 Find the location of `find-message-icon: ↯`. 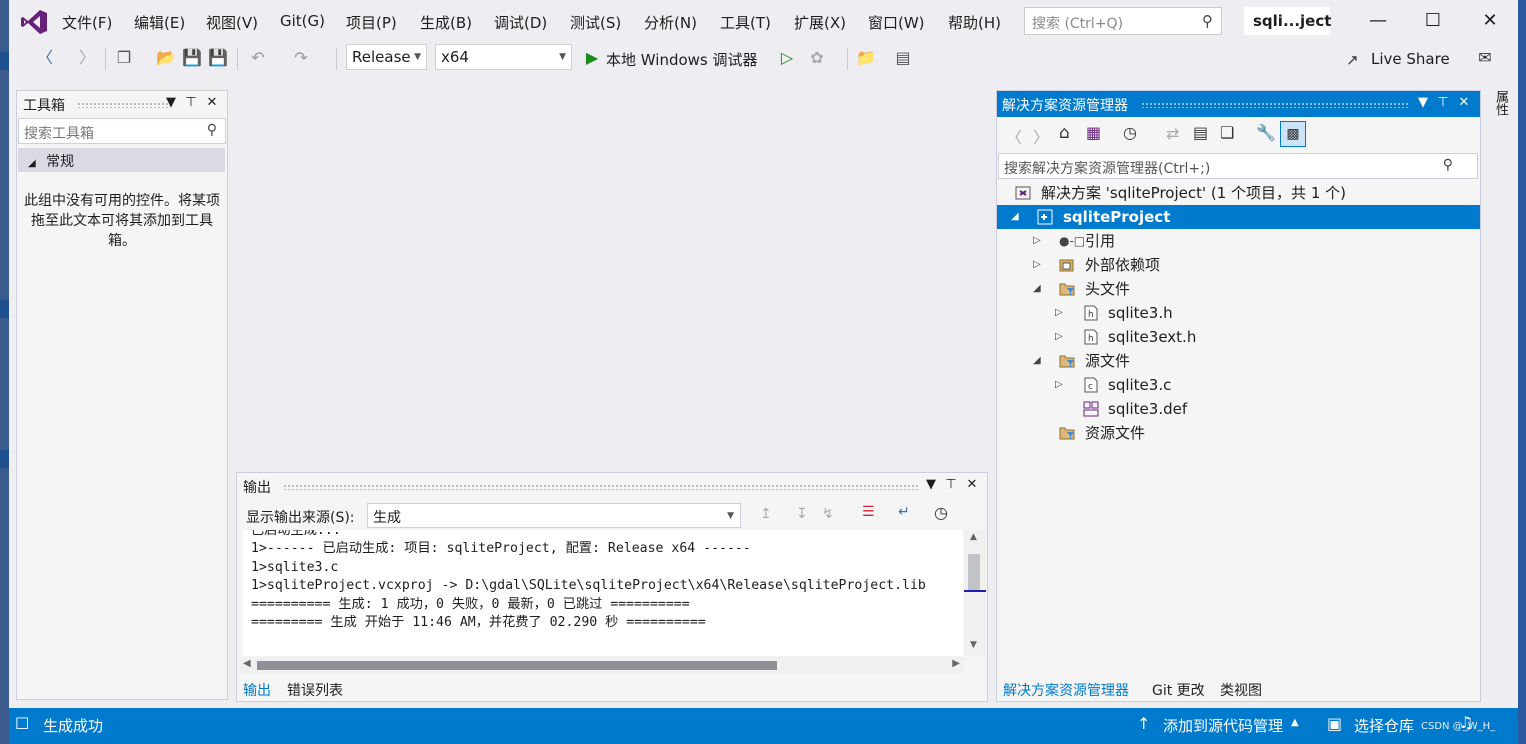

find-message-icon: ↯ is located at coordinates (828, 514).